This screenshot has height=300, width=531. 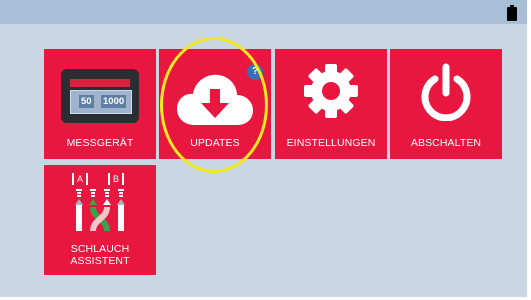 I want to click on tile-updates: ? UPDATES, so click(x=215, y=104).